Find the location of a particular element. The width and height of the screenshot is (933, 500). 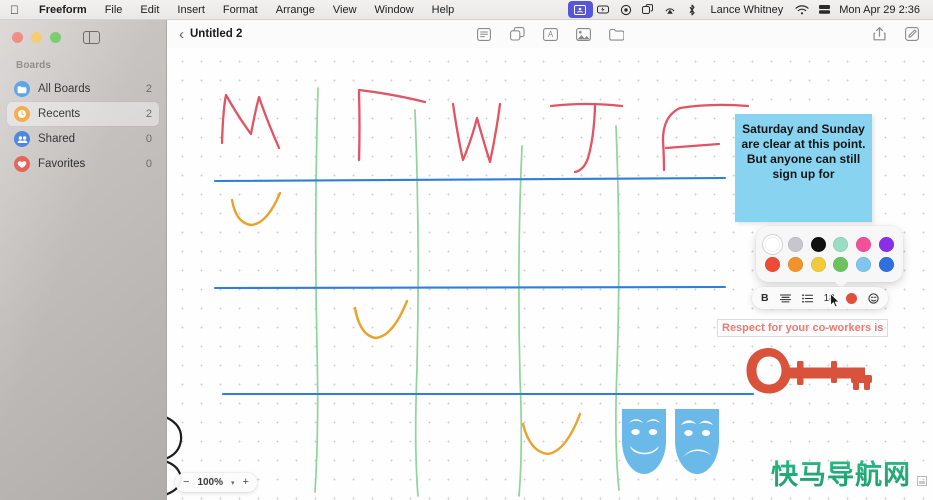

text-box-icon: A is located at coordinates (550, 34).